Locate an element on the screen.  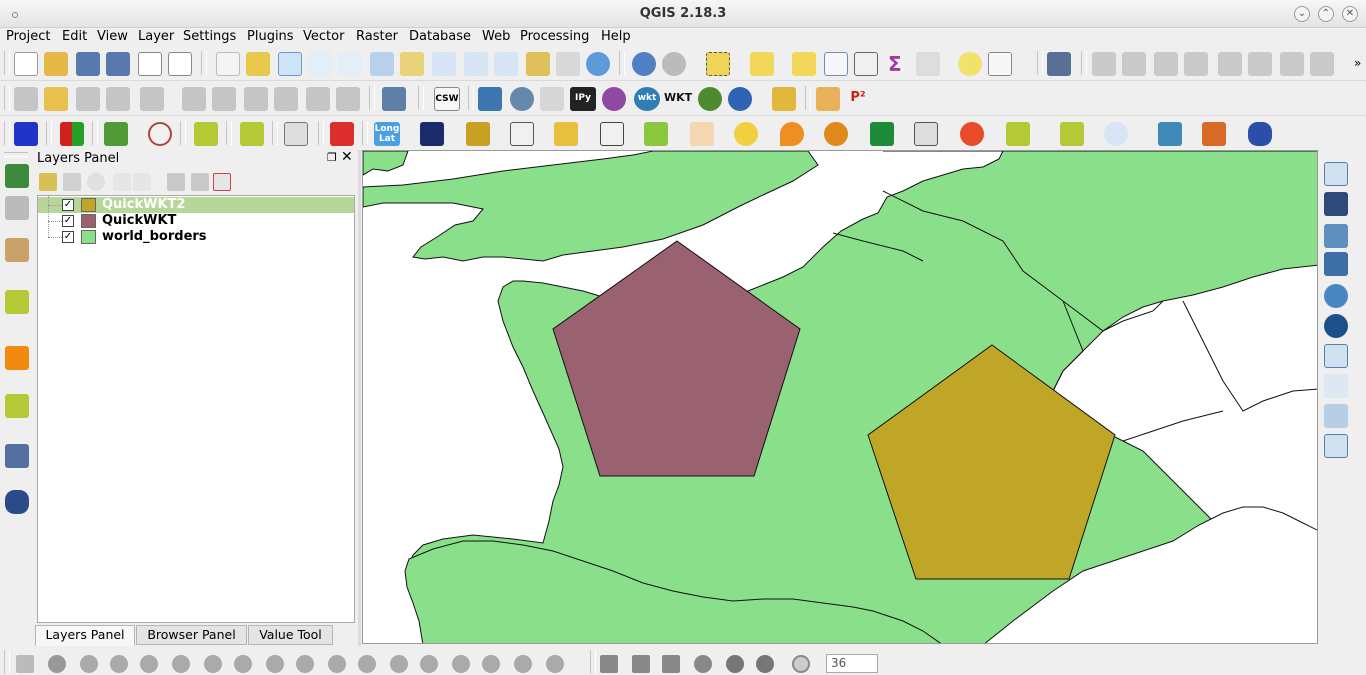
refresh-icon is located at coordinates (598, 64).